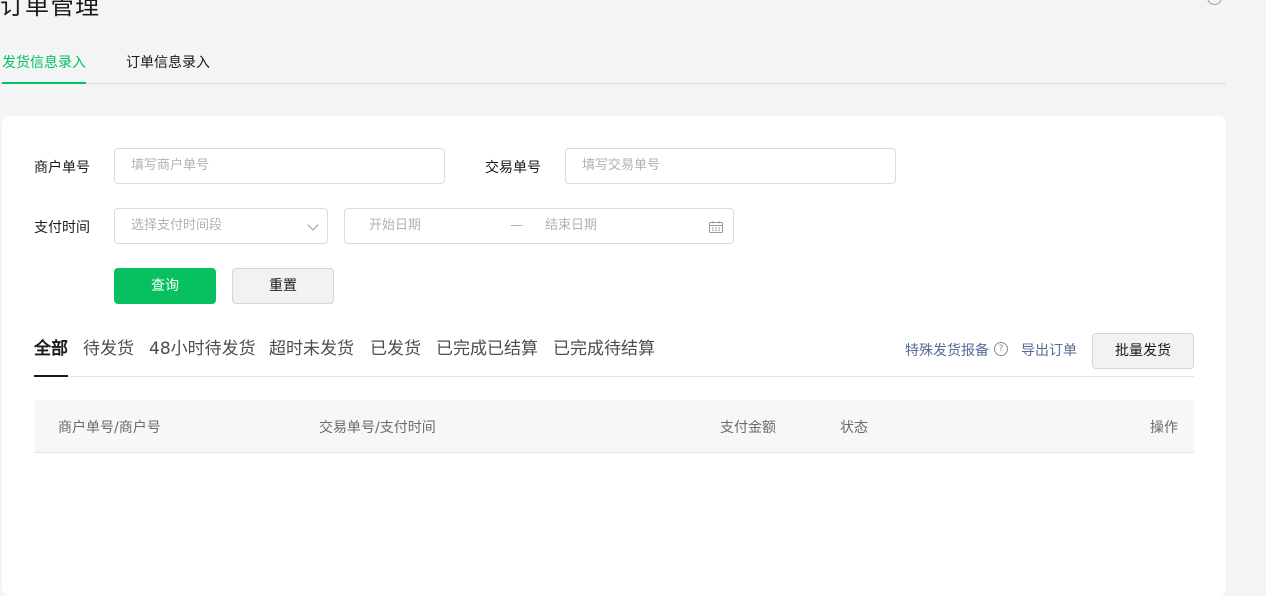 This screenshot has width=1266, height=596. I want to click on transaction-no-input: 填写交易单号, so click(730, 166).